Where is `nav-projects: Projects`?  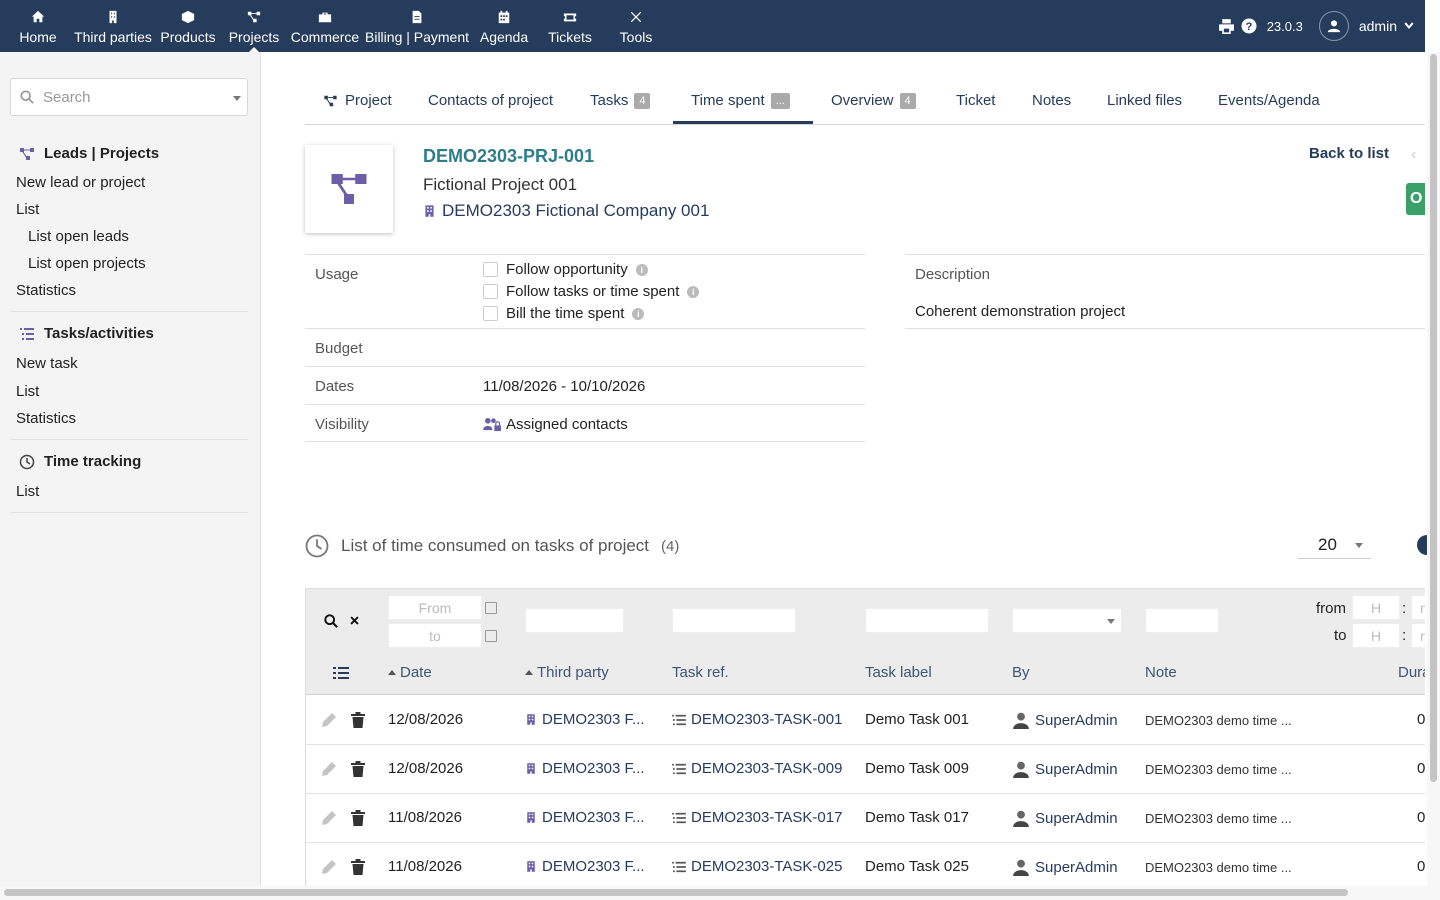 nav-projects: Projects is located at coordinates (254, 26).